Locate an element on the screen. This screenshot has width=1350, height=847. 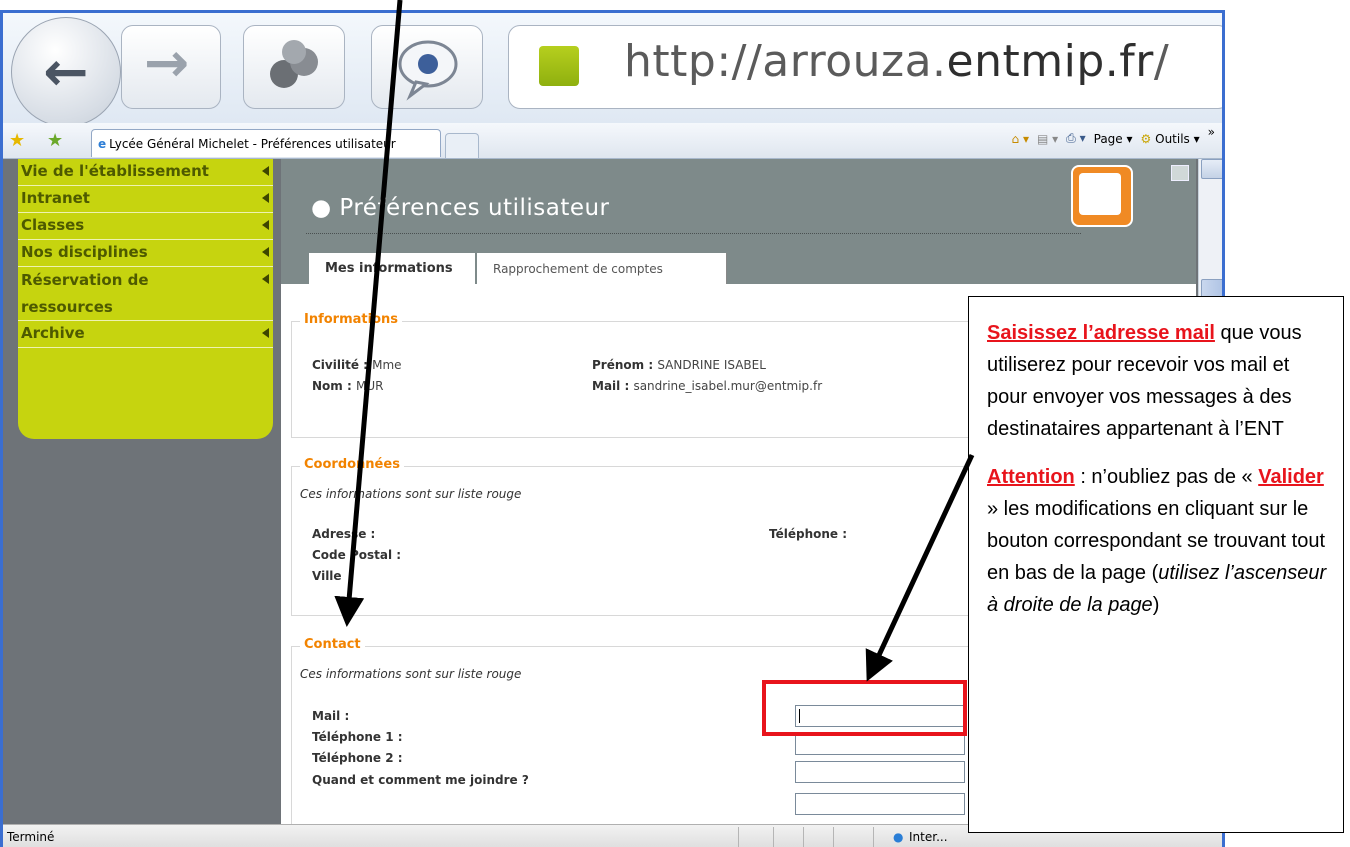
tab-mes-informations: Mes informations is located at coordinates (392, 268).